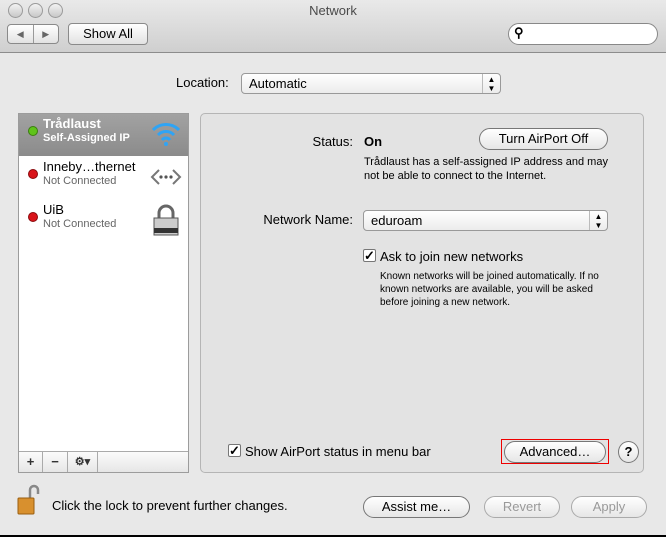 This screenshot has height=537, width=666. I want to click on list-toolbar: + − ⚙▾, so click(103, 461).